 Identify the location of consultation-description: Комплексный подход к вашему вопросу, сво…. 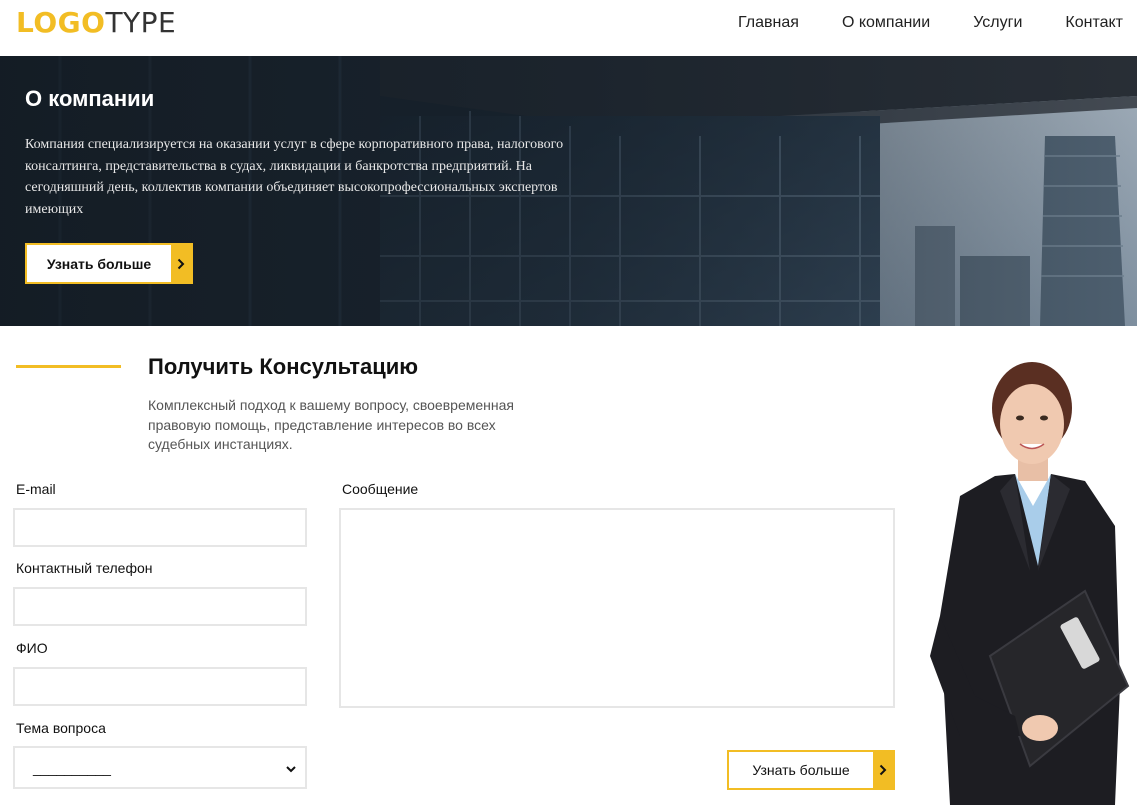
(331, 424).